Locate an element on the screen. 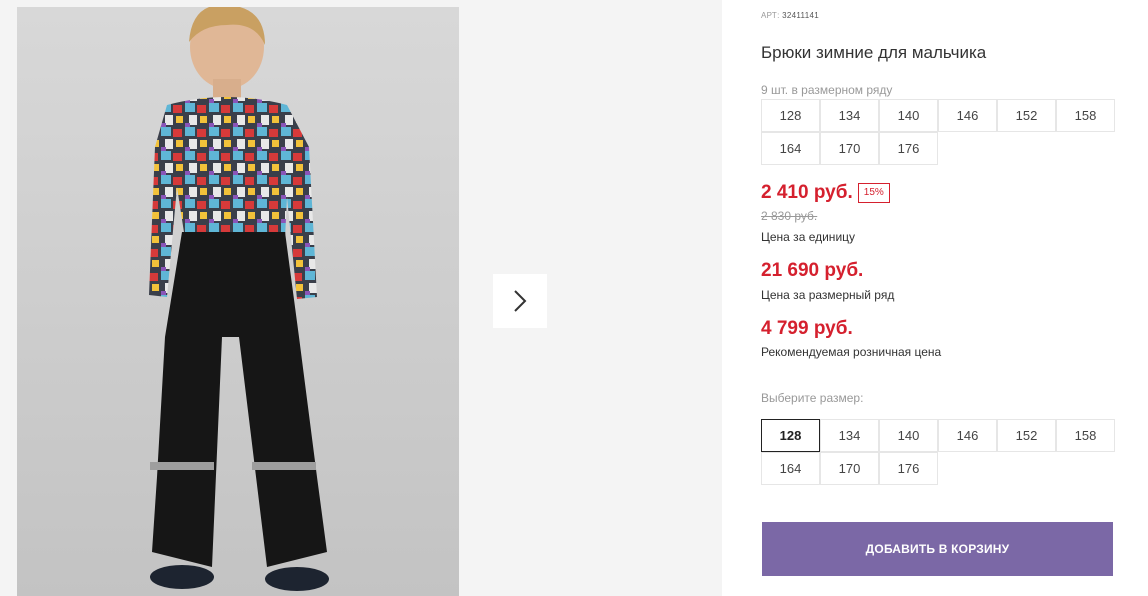 The height and width of the screenshot is (596, 1148). range-size-cell: 152 is located at coordinates (1026, 115).